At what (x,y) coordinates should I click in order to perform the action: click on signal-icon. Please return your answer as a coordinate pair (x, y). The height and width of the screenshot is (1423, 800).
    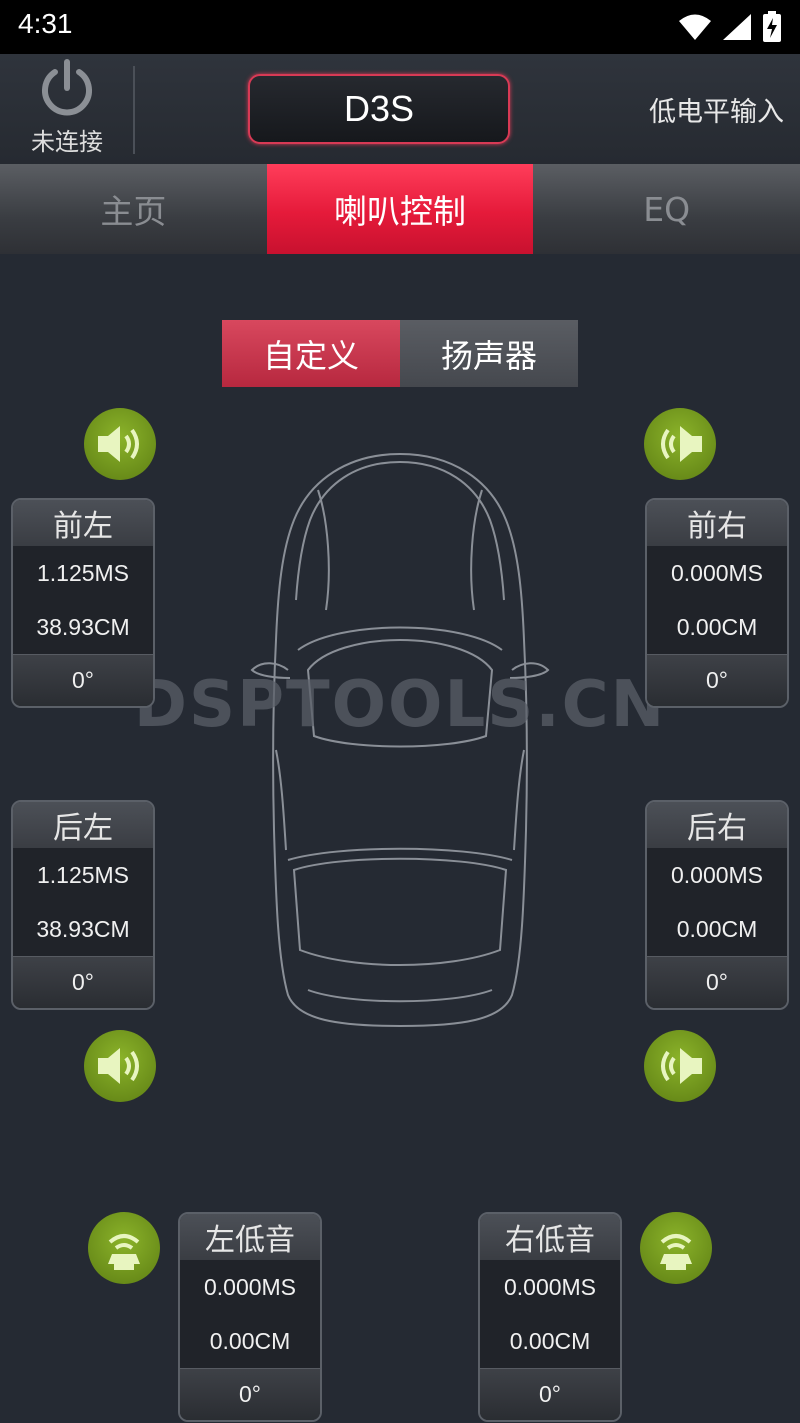
    Looking at the image, I should click on (737, 27).